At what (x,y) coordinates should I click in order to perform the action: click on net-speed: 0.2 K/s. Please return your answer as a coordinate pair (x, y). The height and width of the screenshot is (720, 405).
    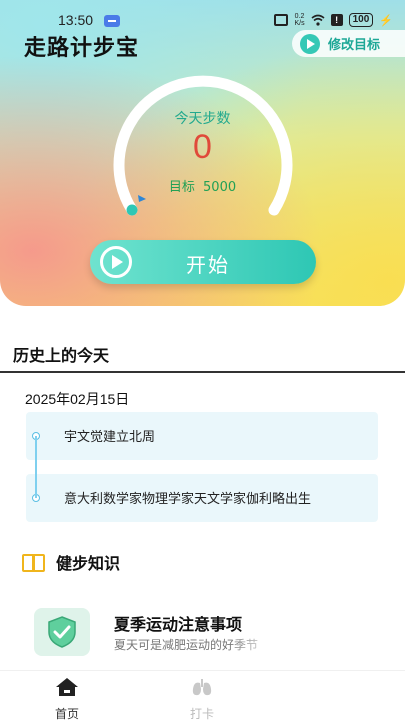
    Looking at the image, I should click on (299, 20).